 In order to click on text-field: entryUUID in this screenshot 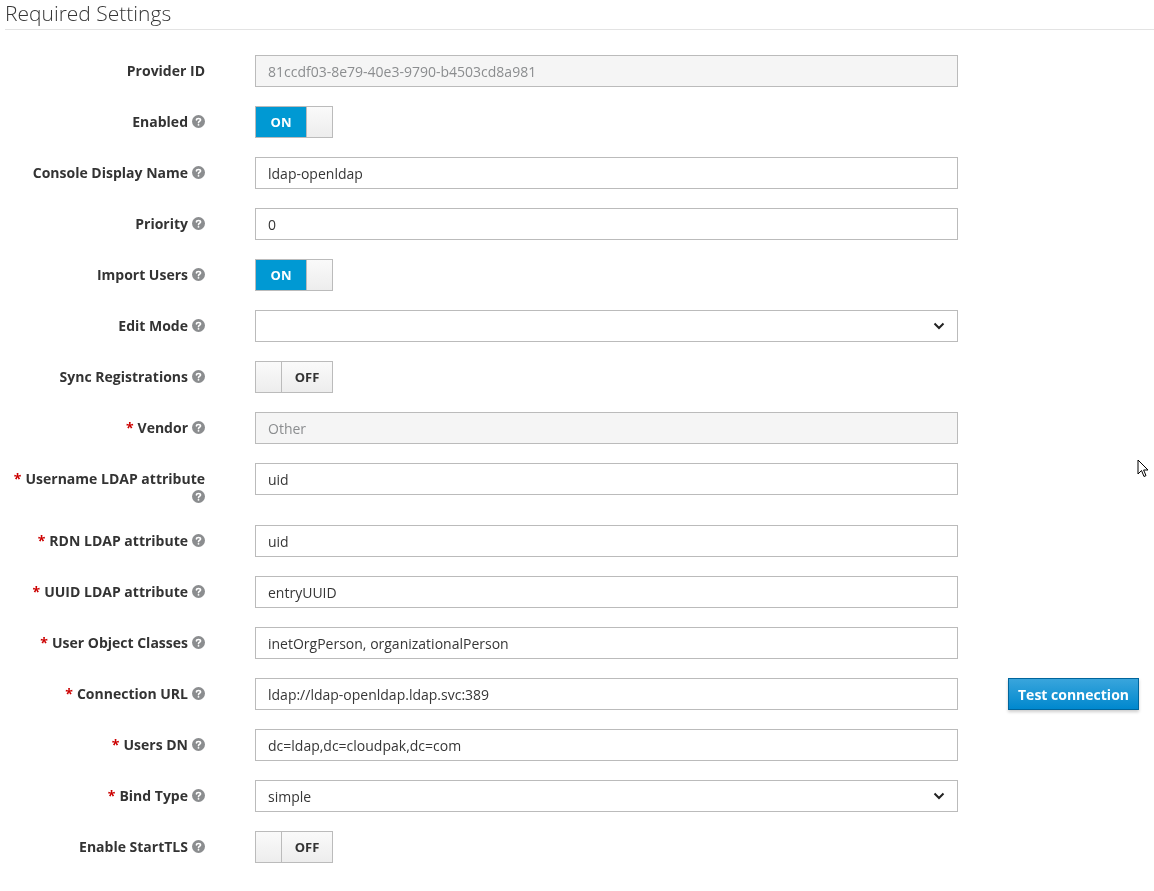, I will do `click(606, 592)`.